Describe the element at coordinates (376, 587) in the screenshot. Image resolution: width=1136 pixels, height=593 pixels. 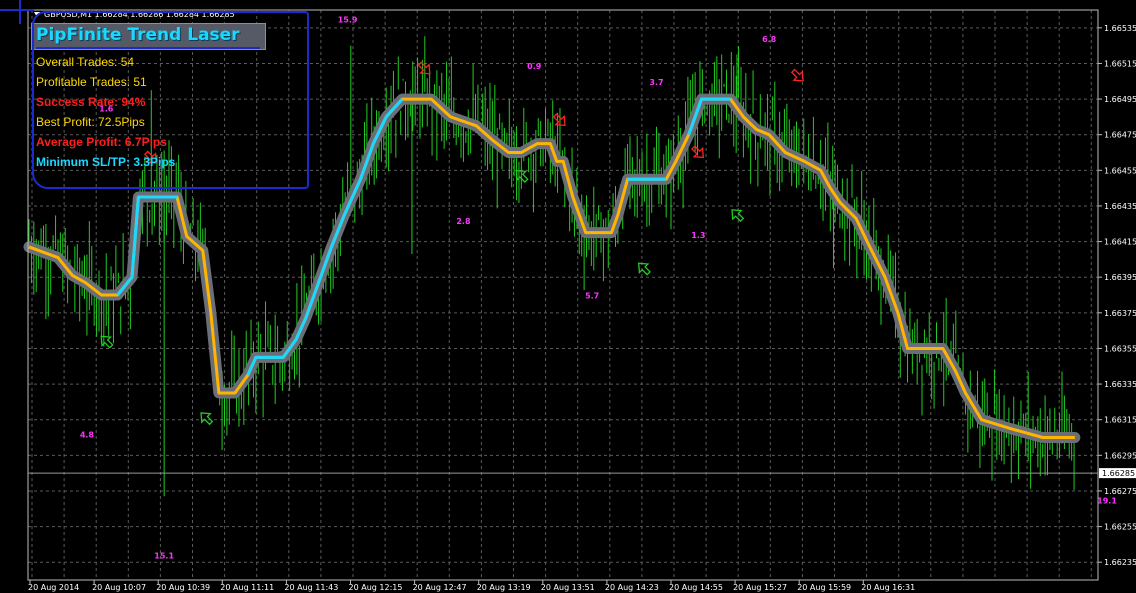
I see `x-tick-label: 20 Aug 12:15` at that location.